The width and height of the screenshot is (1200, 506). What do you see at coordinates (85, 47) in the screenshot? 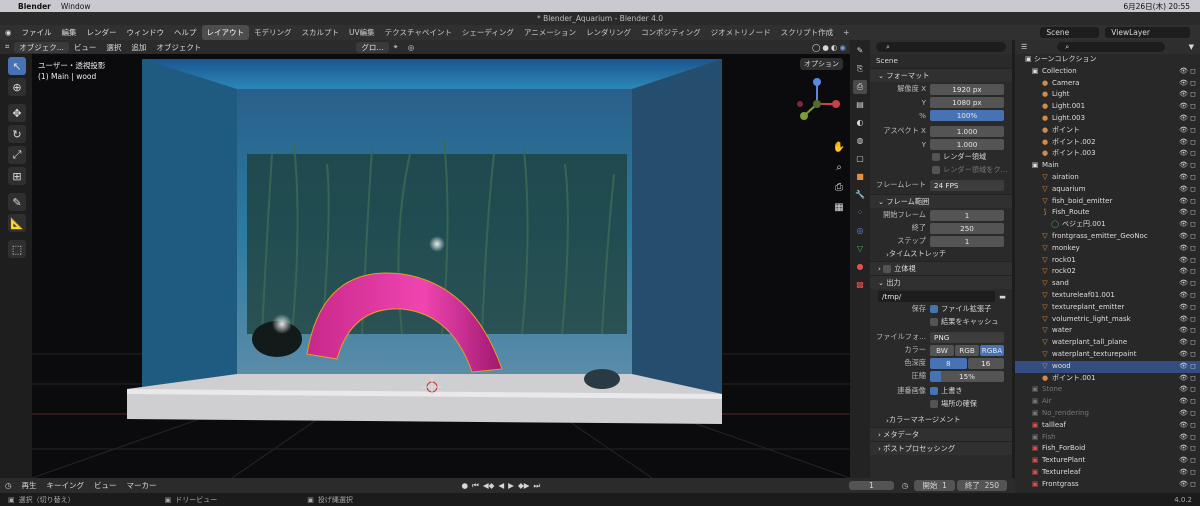
I see `vp-menu-view: ビュー` at bounding box center [85, 47].